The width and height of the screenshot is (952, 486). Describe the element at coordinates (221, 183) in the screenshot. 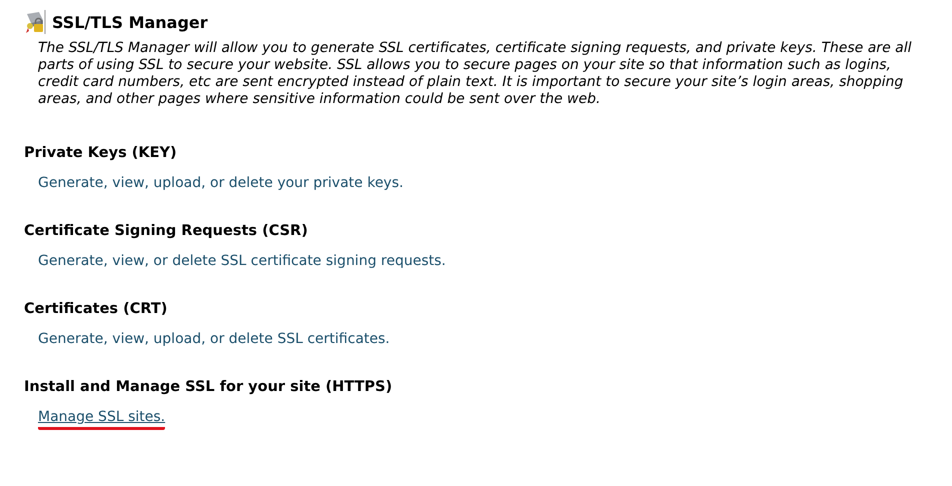

I see `section-description: Generate, view, upload, or delete your private keys.` at that location.